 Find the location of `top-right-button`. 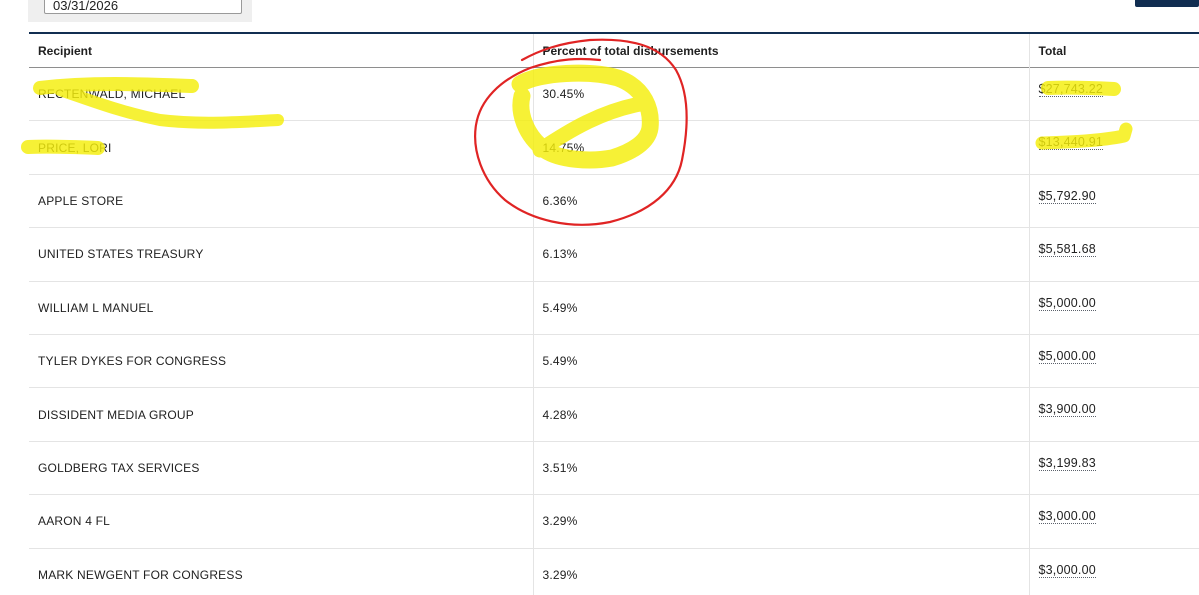

top-right-button is located at coordinates (1167, 3).